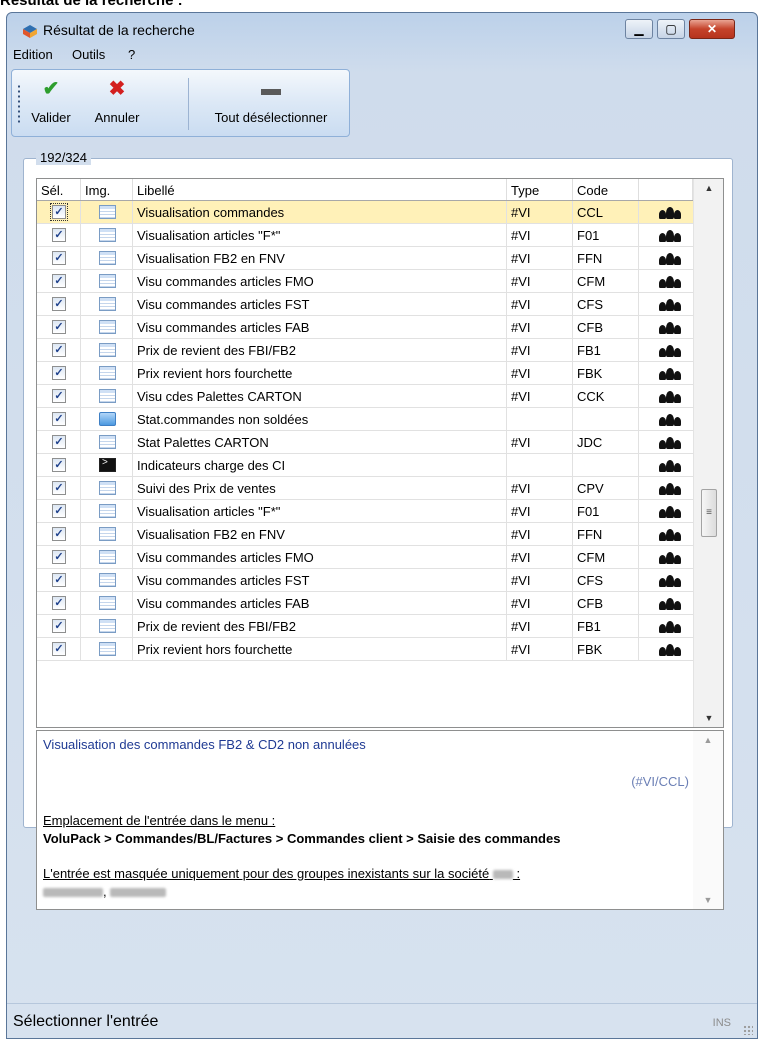 The height and width of the screenshot is (1039, 758). What do you see at coordinates (320, 189) in the screenshot?
I see `header-label: Libellé` at bounding box center [320, 189].